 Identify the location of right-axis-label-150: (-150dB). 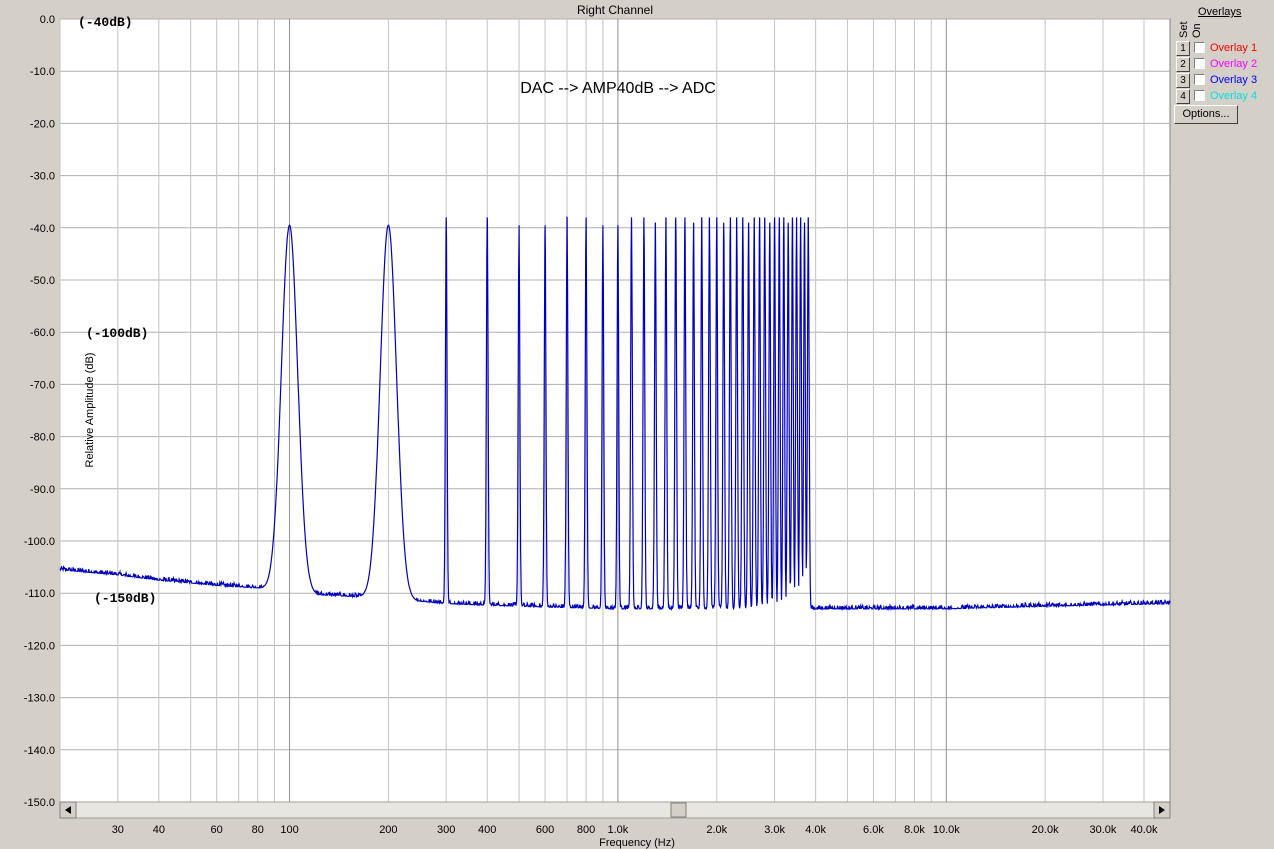
(125, 598).